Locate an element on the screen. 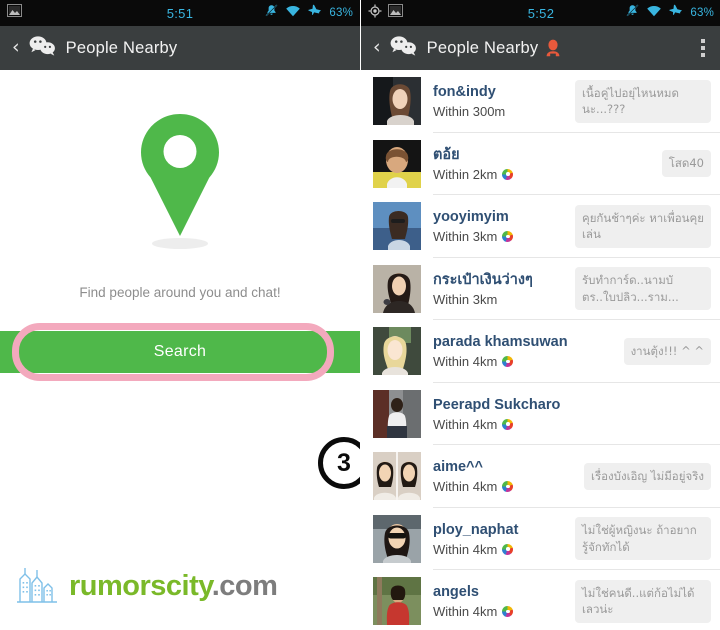 This screenshot has height=630, width=720. person-name: ตอ้ย is located at coordinates (446, 154).